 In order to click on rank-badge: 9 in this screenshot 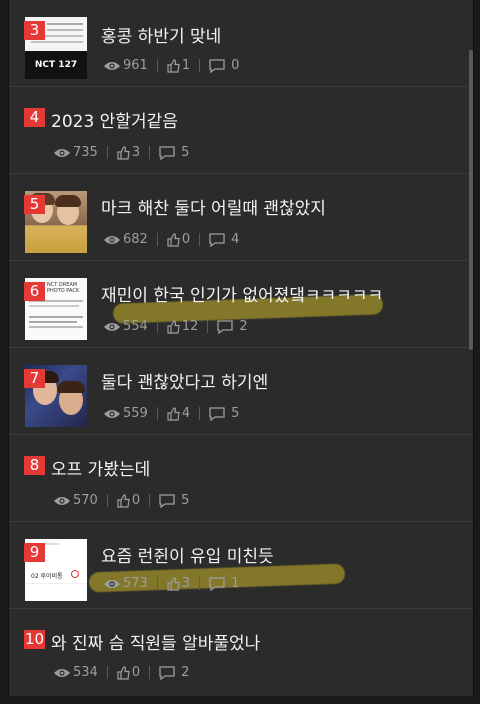, I will do `click(34, 552)`.